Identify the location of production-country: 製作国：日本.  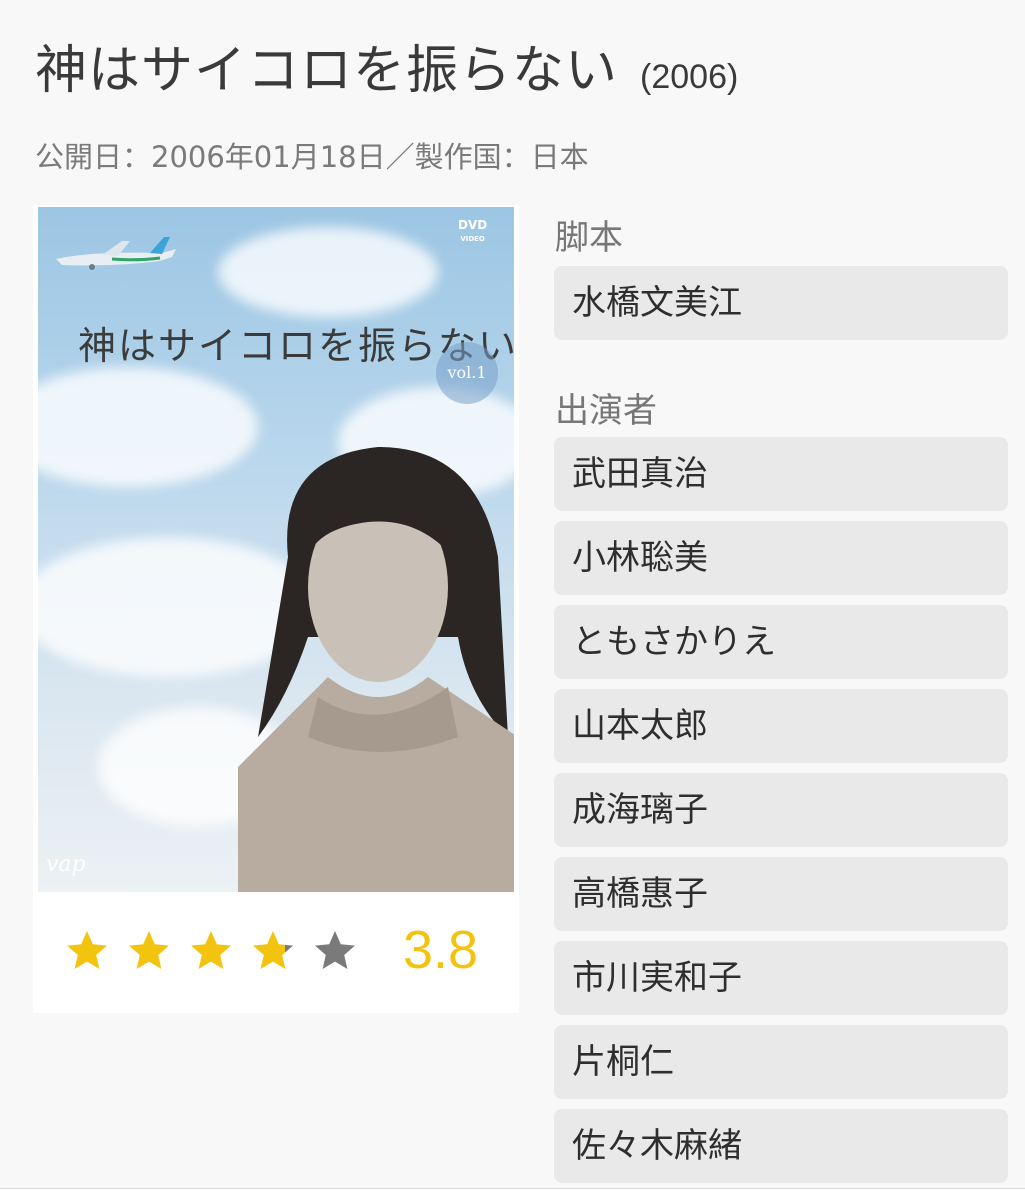
(501, 157).